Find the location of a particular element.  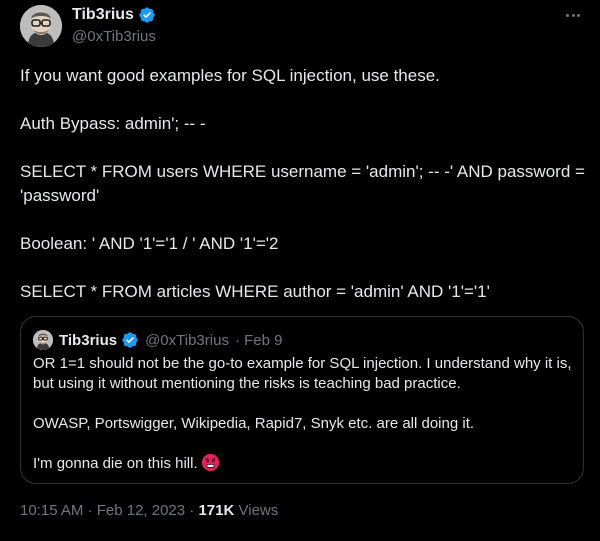

tweet-paragraph: Boolean: ' AND '1'='1 / ' AND '1'='2 is located at coordinates (149, 243).